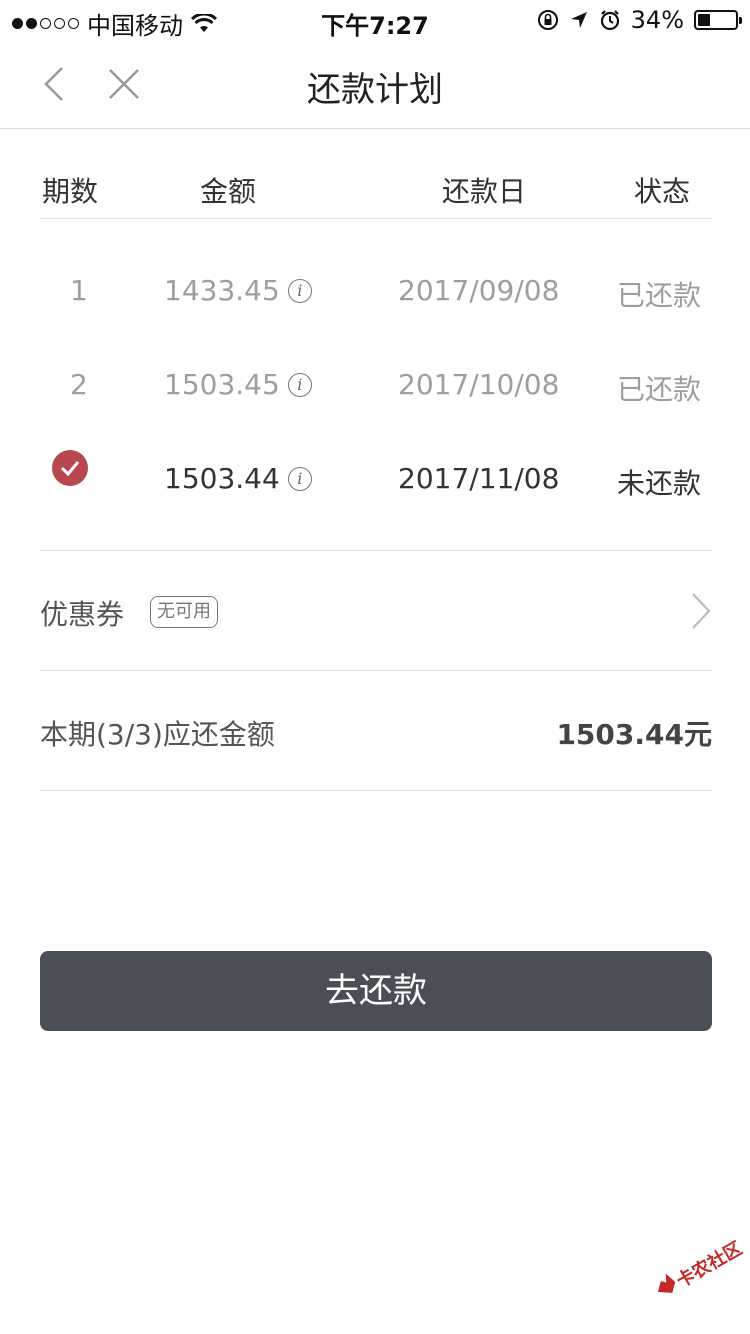  I want to click on row-period: 2, so click(79, 384).